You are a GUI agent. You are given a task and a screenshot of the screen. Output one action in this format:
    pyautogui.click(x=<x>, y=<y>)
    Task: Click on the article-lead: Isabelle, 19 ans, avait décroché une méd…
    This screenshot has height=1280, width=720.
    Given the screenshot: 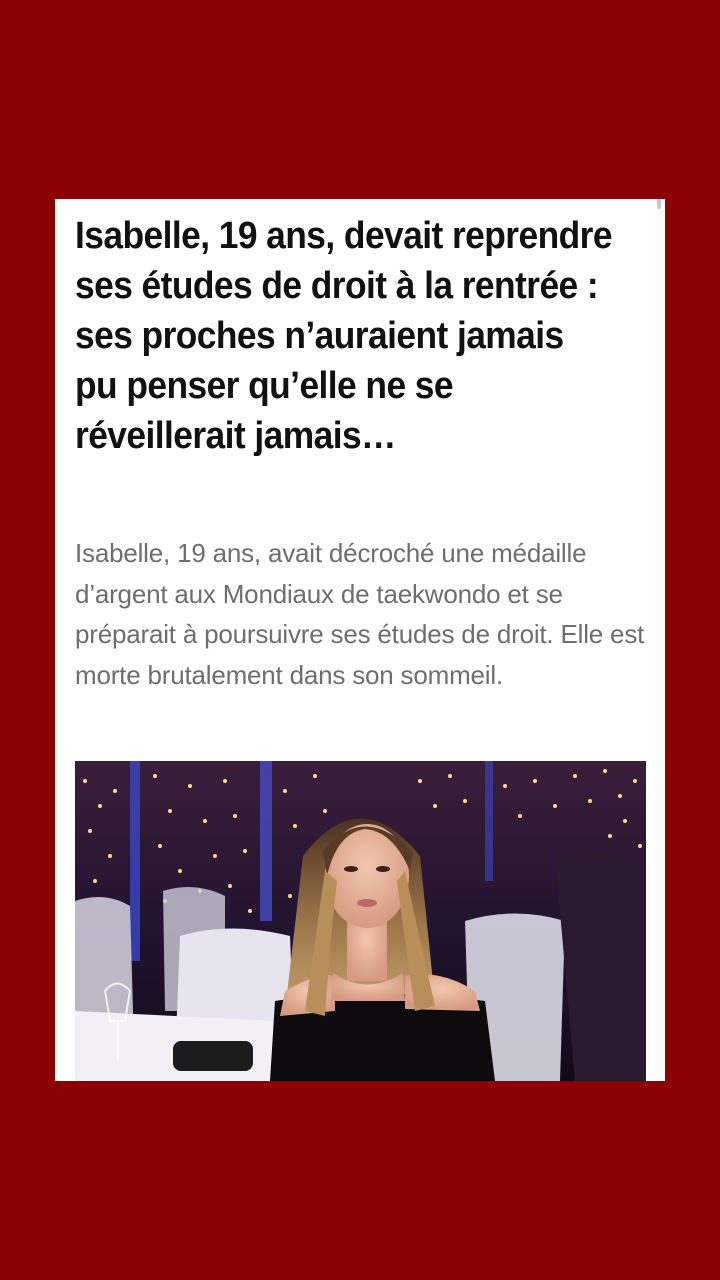 What is the action you would take?
    pyautogui.click(x=360, y=614)
    